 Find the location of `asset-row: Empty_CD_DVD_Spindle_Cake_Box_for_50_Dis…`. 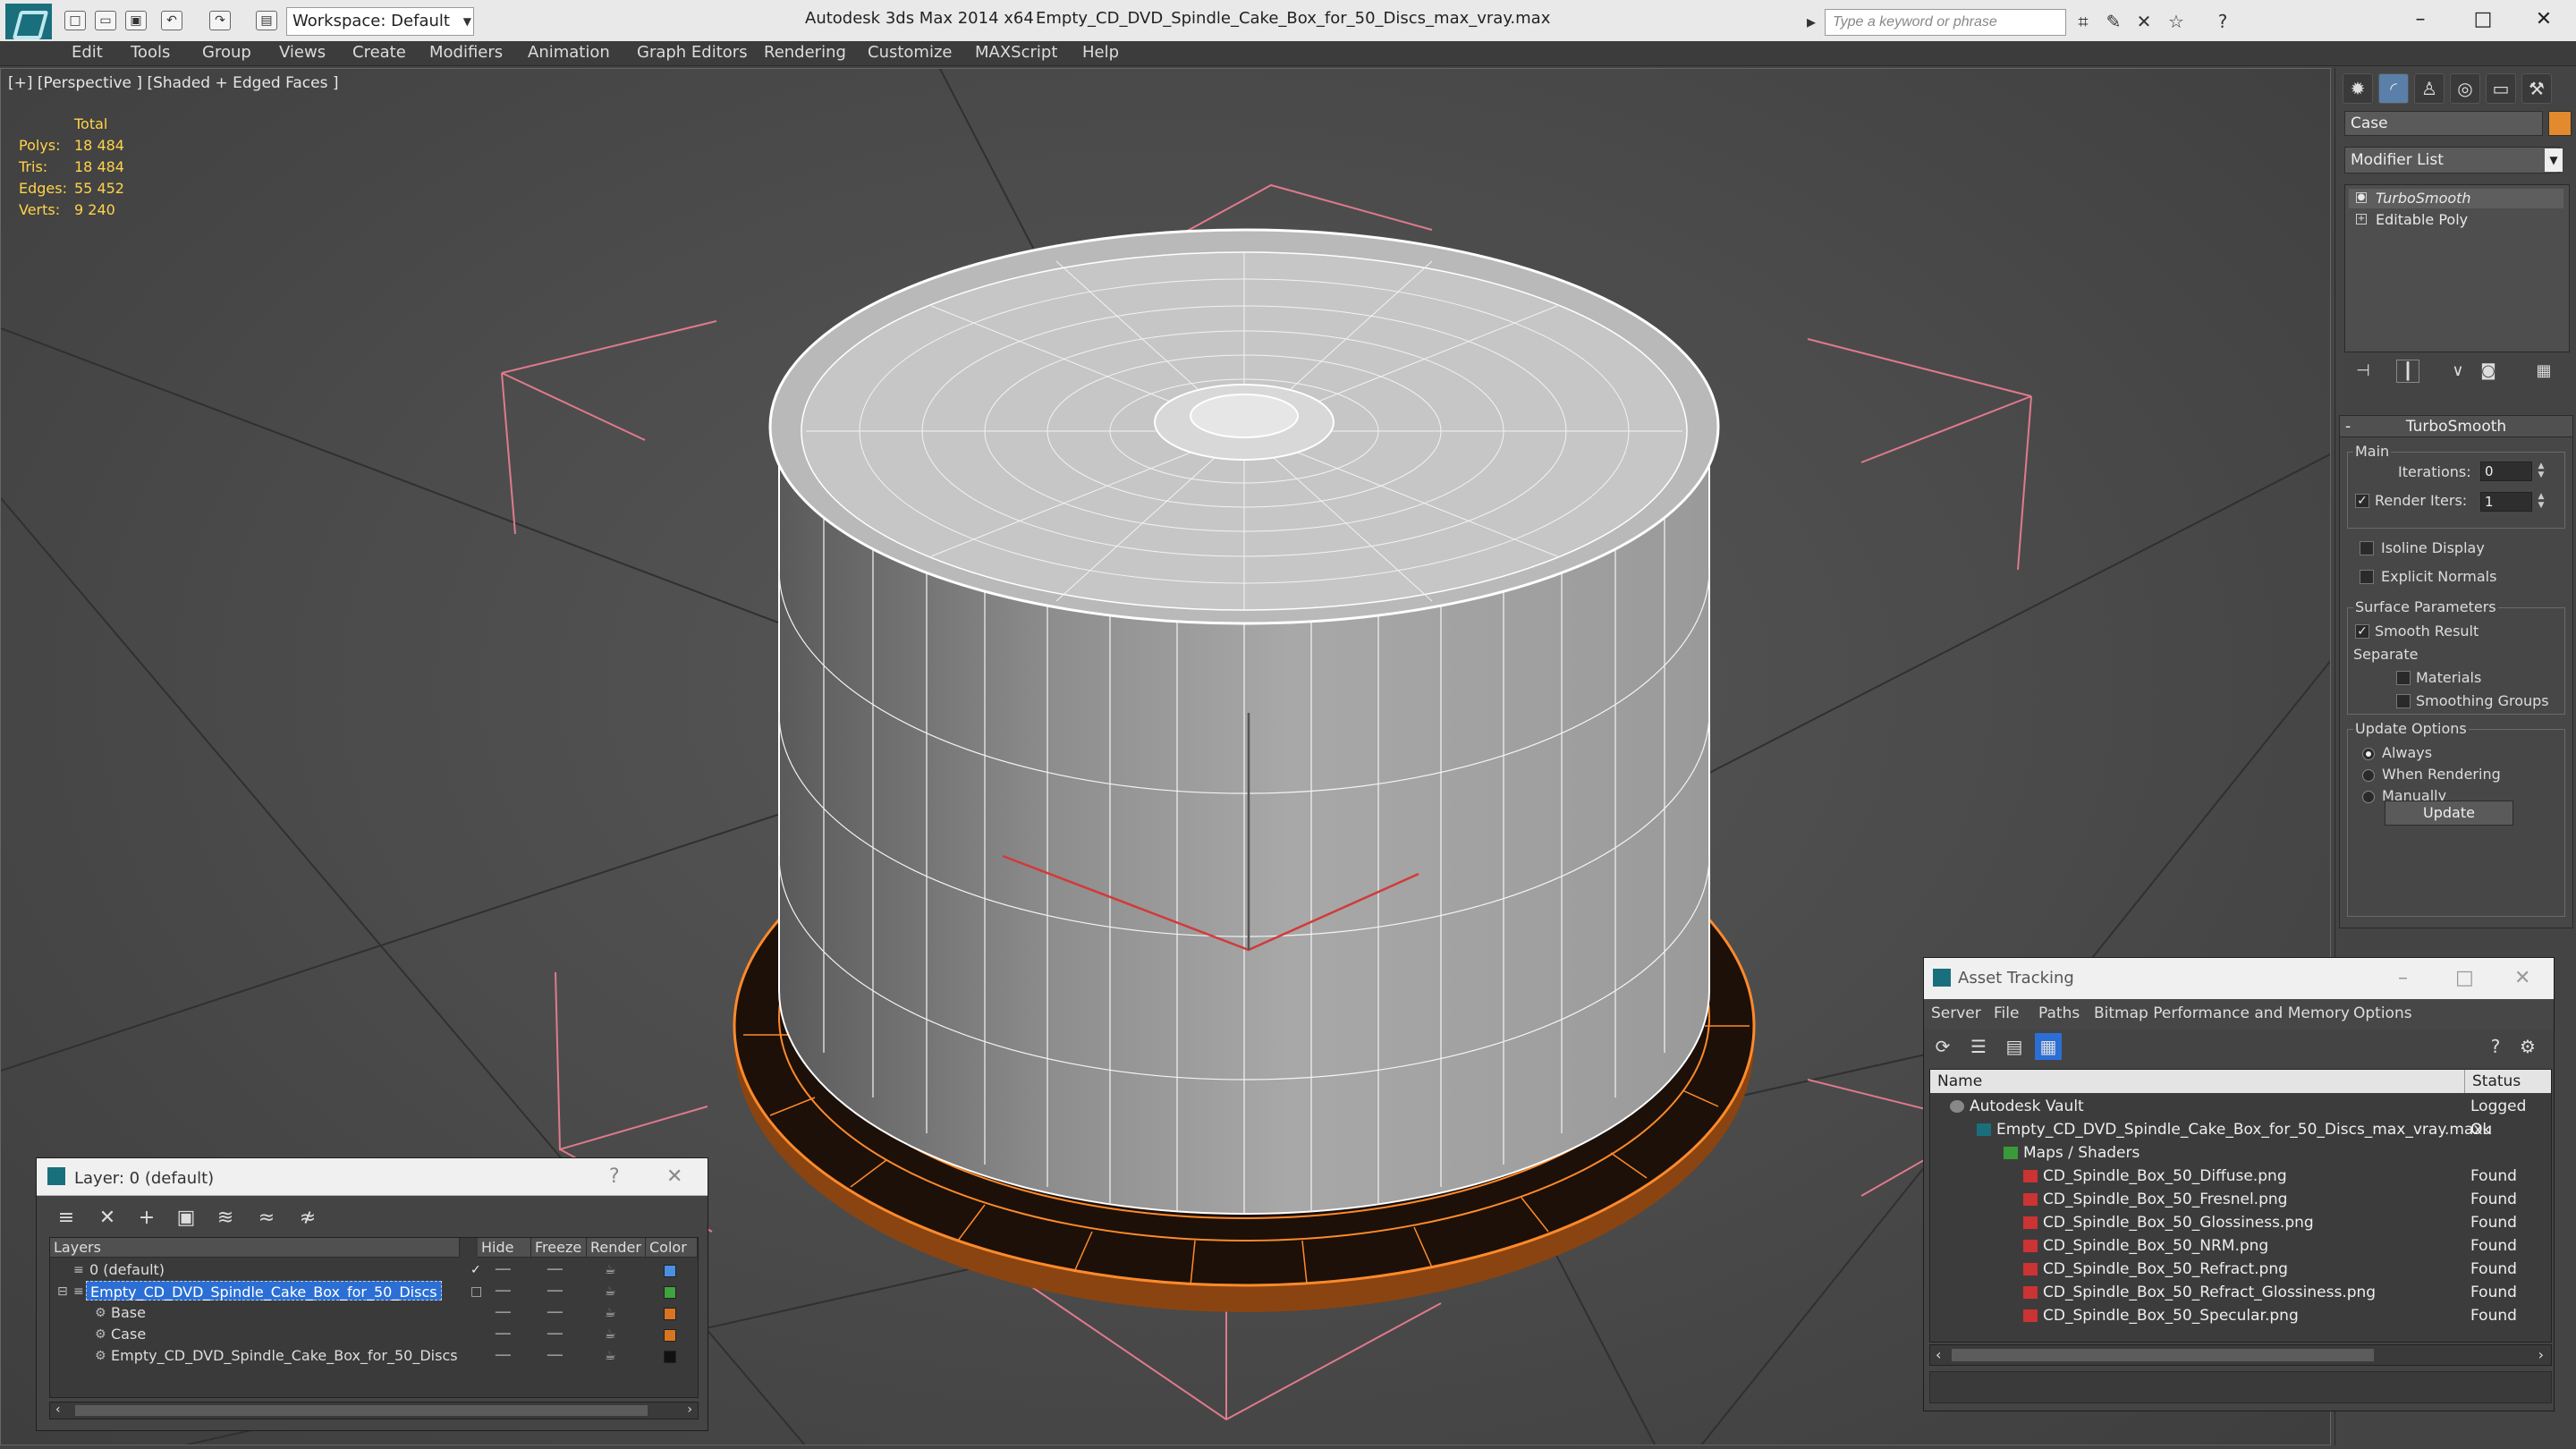

asset-row: Empty_CD_DVD_Spindle_Cake_Box_for_50_Dis… is located at coordinates (2240, 1129).